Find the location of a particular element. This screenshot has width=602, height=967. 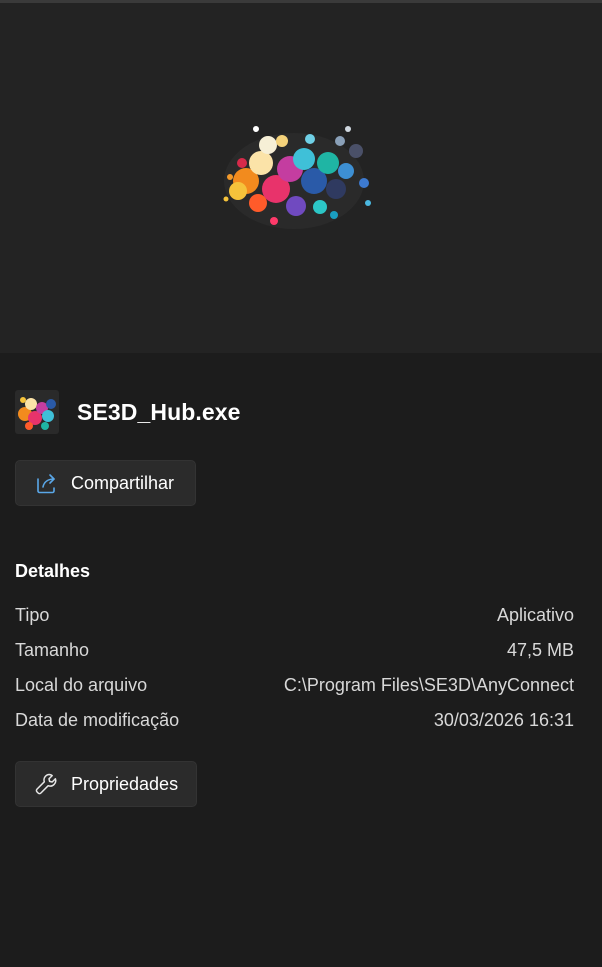

share-icon is located at coordinates (46, 483).